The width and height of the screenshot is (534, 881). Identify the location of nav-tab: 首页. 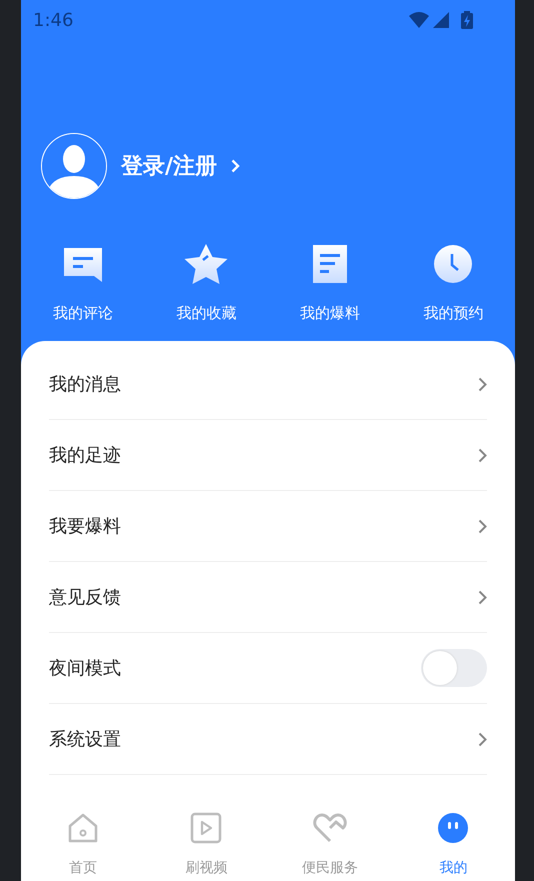
(82, 843).